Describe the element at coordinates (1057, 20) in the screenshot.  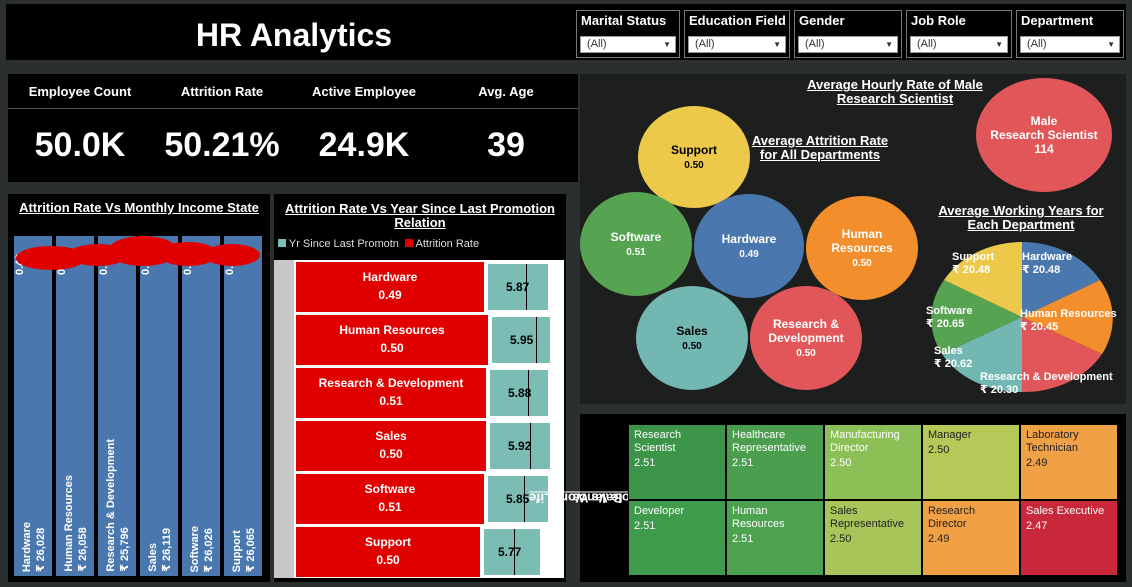
I see `filter-label: Department` at that location.